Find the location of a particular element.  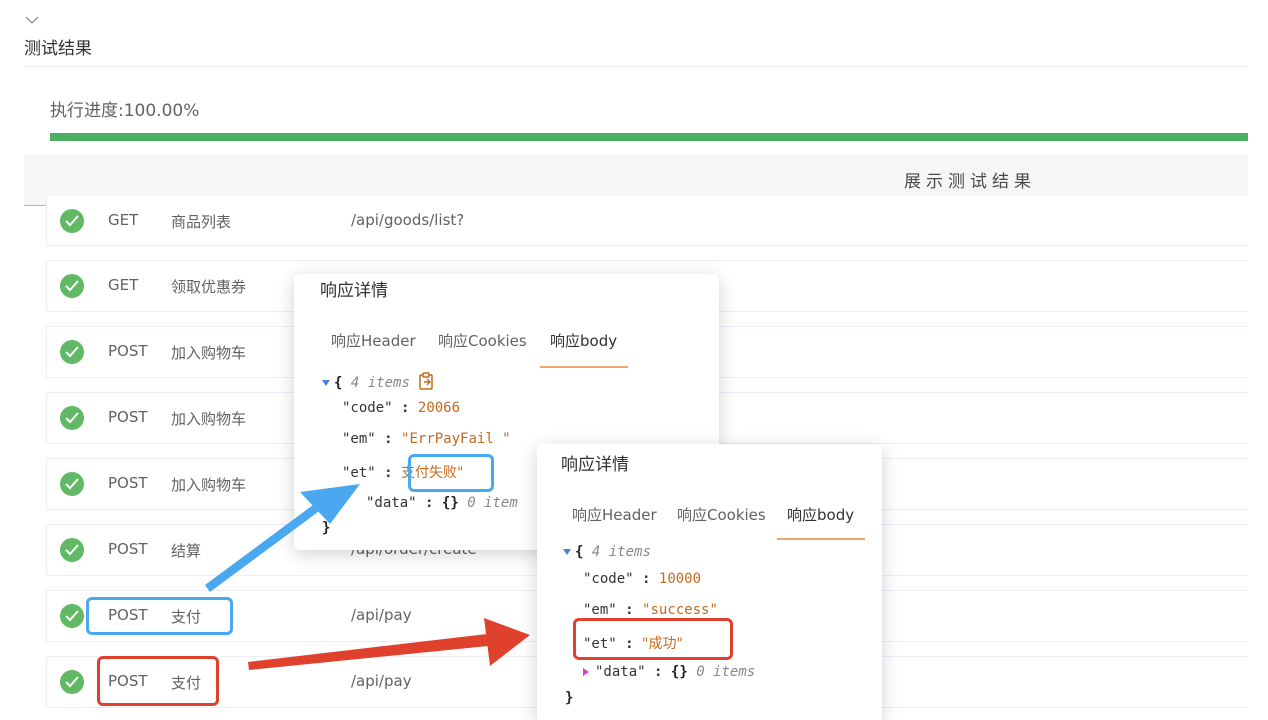

annotation-arrows is located at coordinates (367, 577).